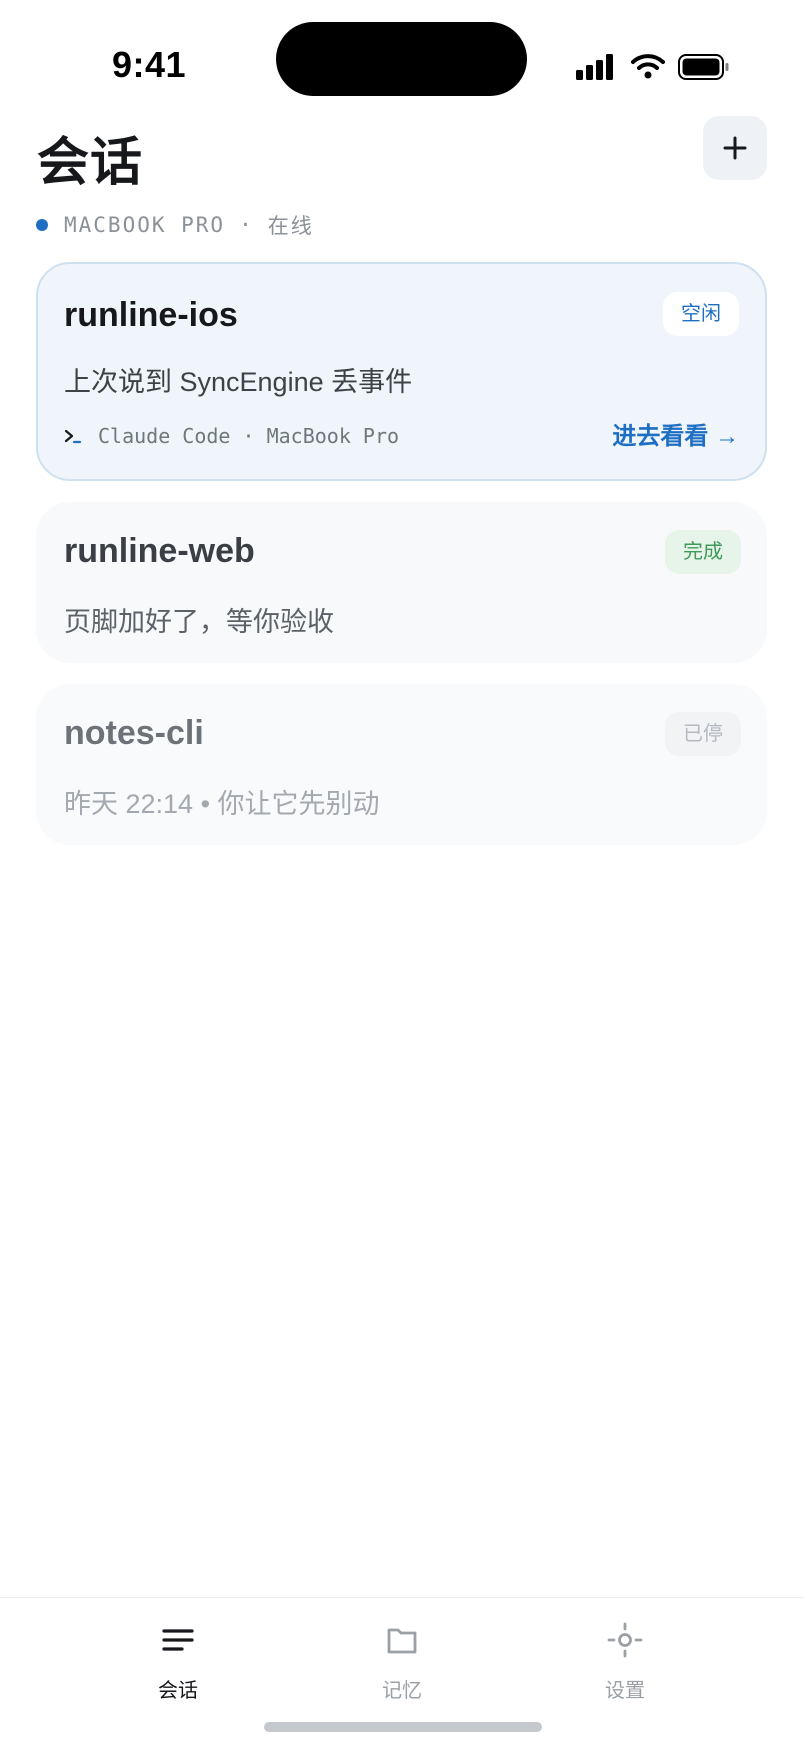 The image size is (804, 1748). I want to click on tab-memory: 记忆, so click(402, 1661).